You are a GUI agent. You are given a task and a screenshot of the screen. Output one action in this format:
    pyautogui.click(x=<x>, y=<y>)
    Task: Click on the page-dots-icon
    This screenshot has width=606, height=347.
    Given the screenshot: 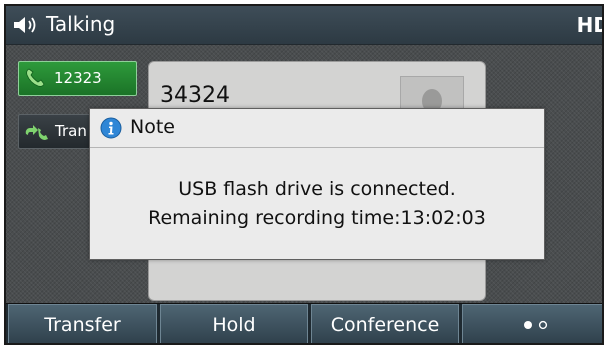 What is the action you would take?
    pyautogui.click(x=536, y=325)
    